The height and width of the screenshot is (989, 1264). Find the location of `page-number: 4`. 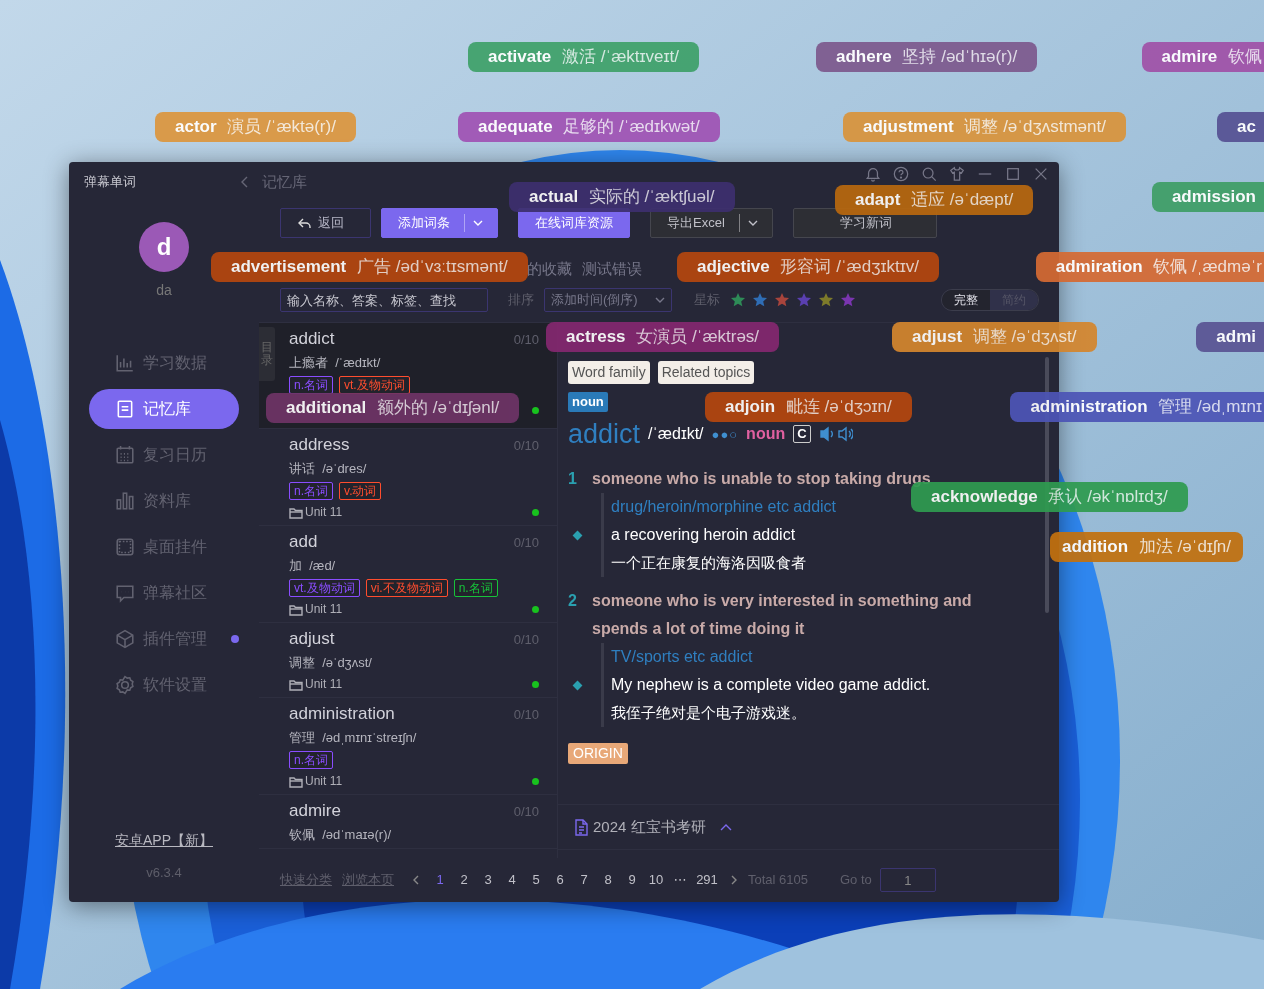

page-number: 4 is located at coordinates (512, 880).